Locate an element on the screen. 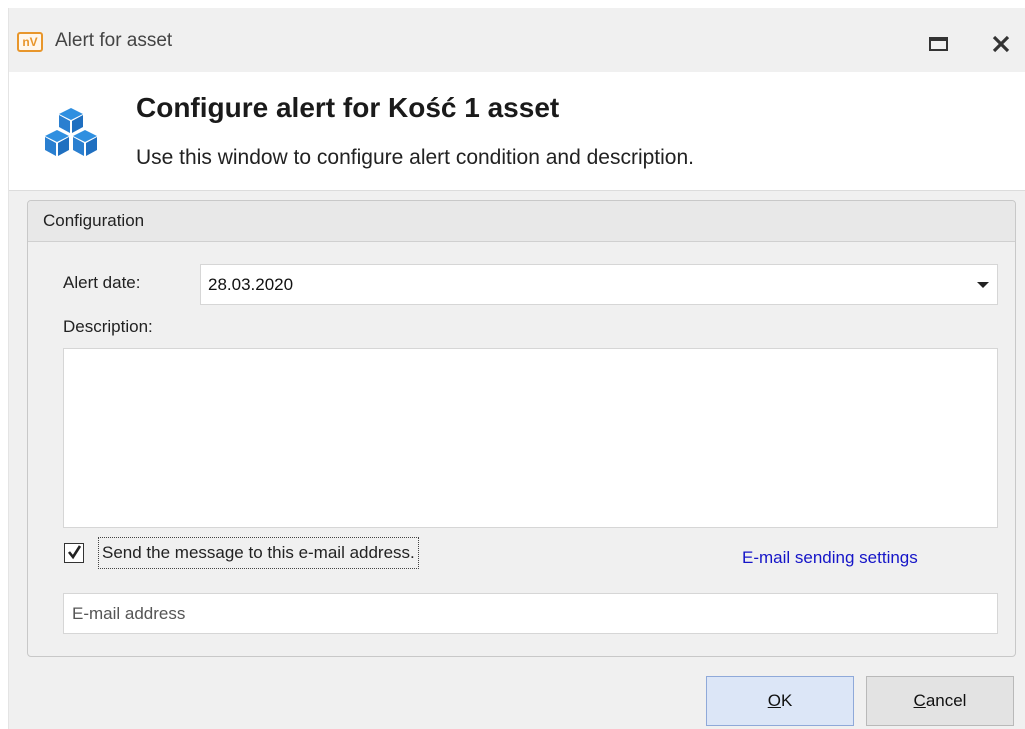 The height and width of the screenshot is (729, 1025). cubes-icon is located at coordinates (71, 132).